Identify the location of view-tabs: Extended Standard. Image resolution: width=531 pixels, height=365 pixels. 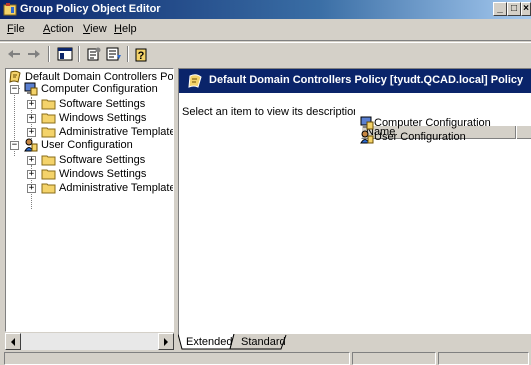
(354, 342).